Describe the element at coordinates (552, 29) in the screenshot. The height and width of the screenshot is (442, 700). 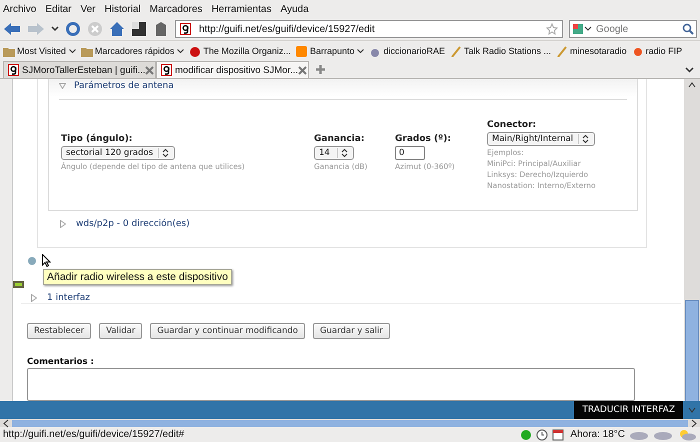
I see `star-icon` at that location.